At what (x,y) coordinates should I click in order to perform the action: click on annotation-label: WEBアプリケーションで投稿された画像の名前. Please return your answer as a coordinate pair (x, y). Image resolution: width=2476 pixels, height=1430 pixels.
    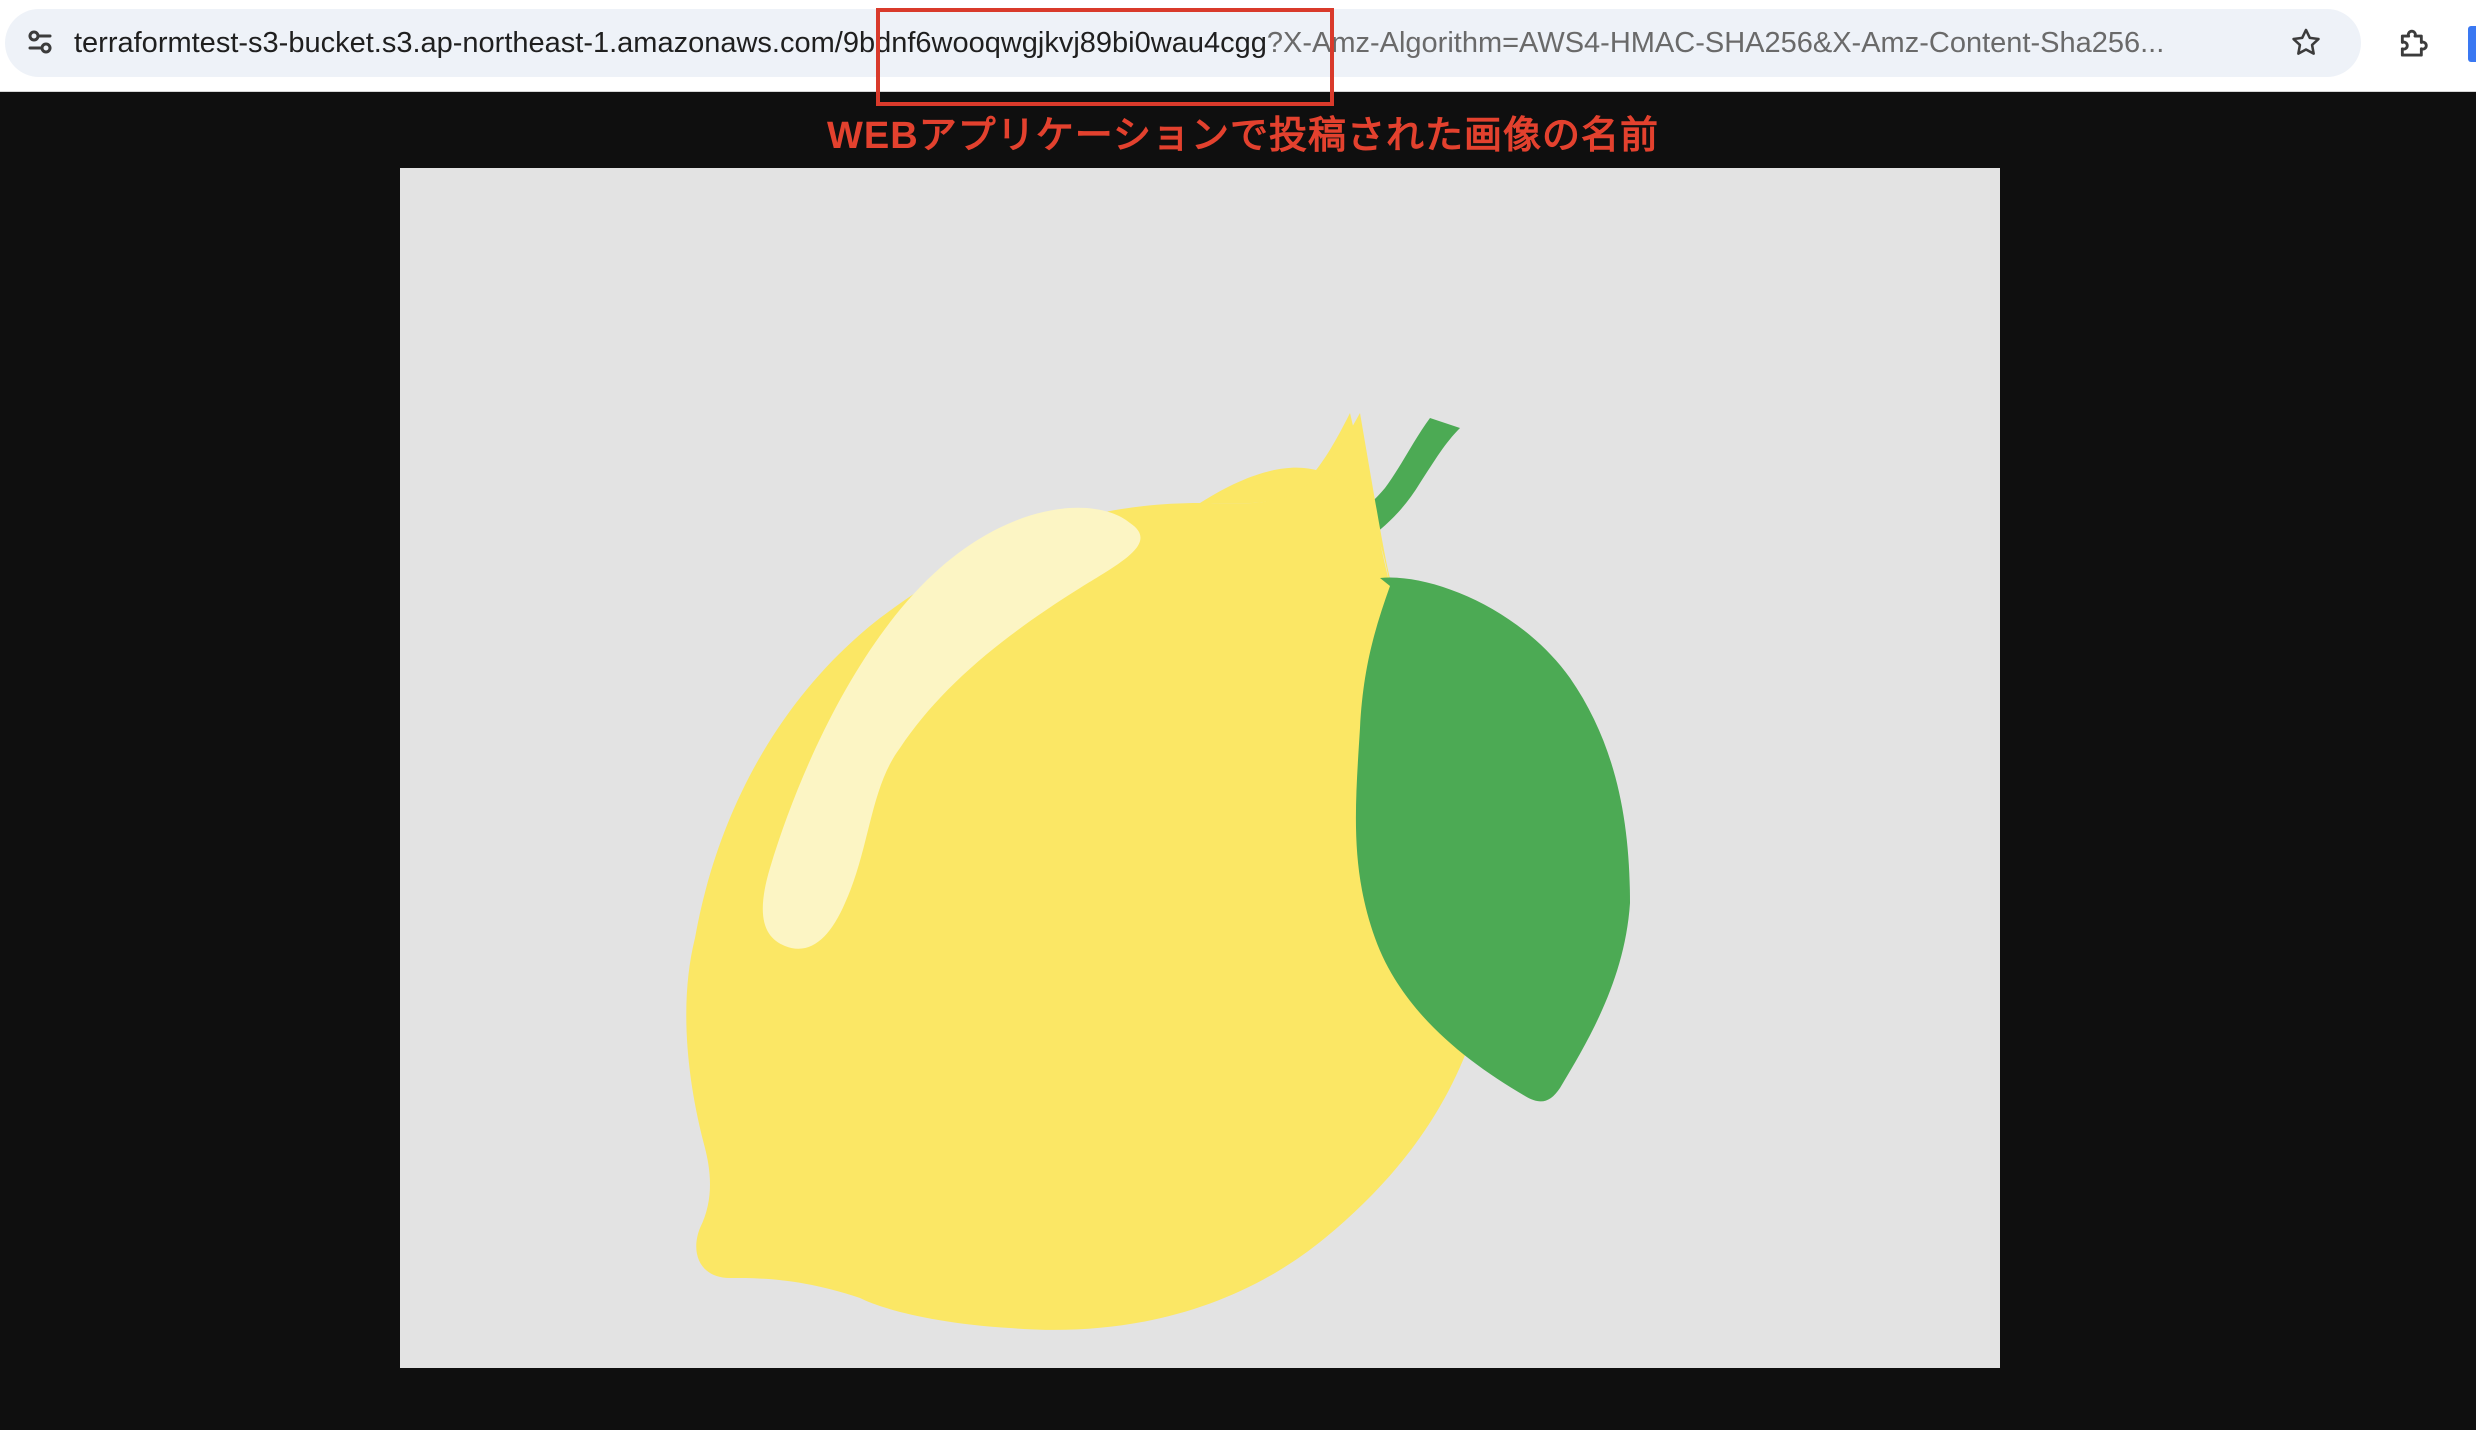
    Looking at the image, I should click on (1243, 136).